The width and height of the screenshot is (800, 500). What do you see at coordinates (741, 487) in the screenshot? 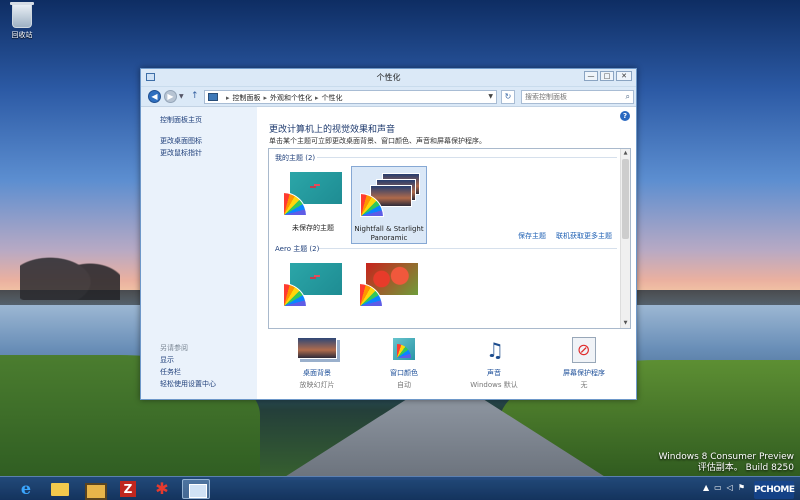
I see `flag-icon: ⚑` at bounding box center [741, 487].